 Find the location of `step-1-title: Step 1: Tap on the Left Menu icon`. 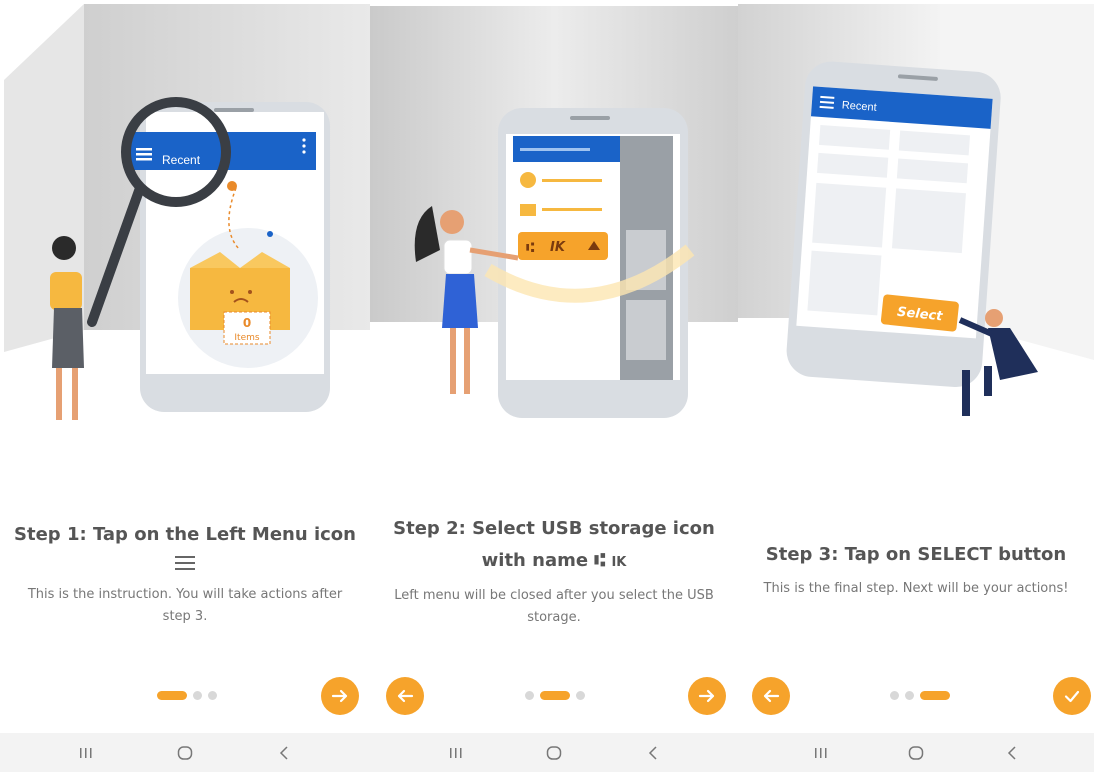

step-1-title: Step 1: Tap on the Left Menu icon is located at coordinates (185, 535).